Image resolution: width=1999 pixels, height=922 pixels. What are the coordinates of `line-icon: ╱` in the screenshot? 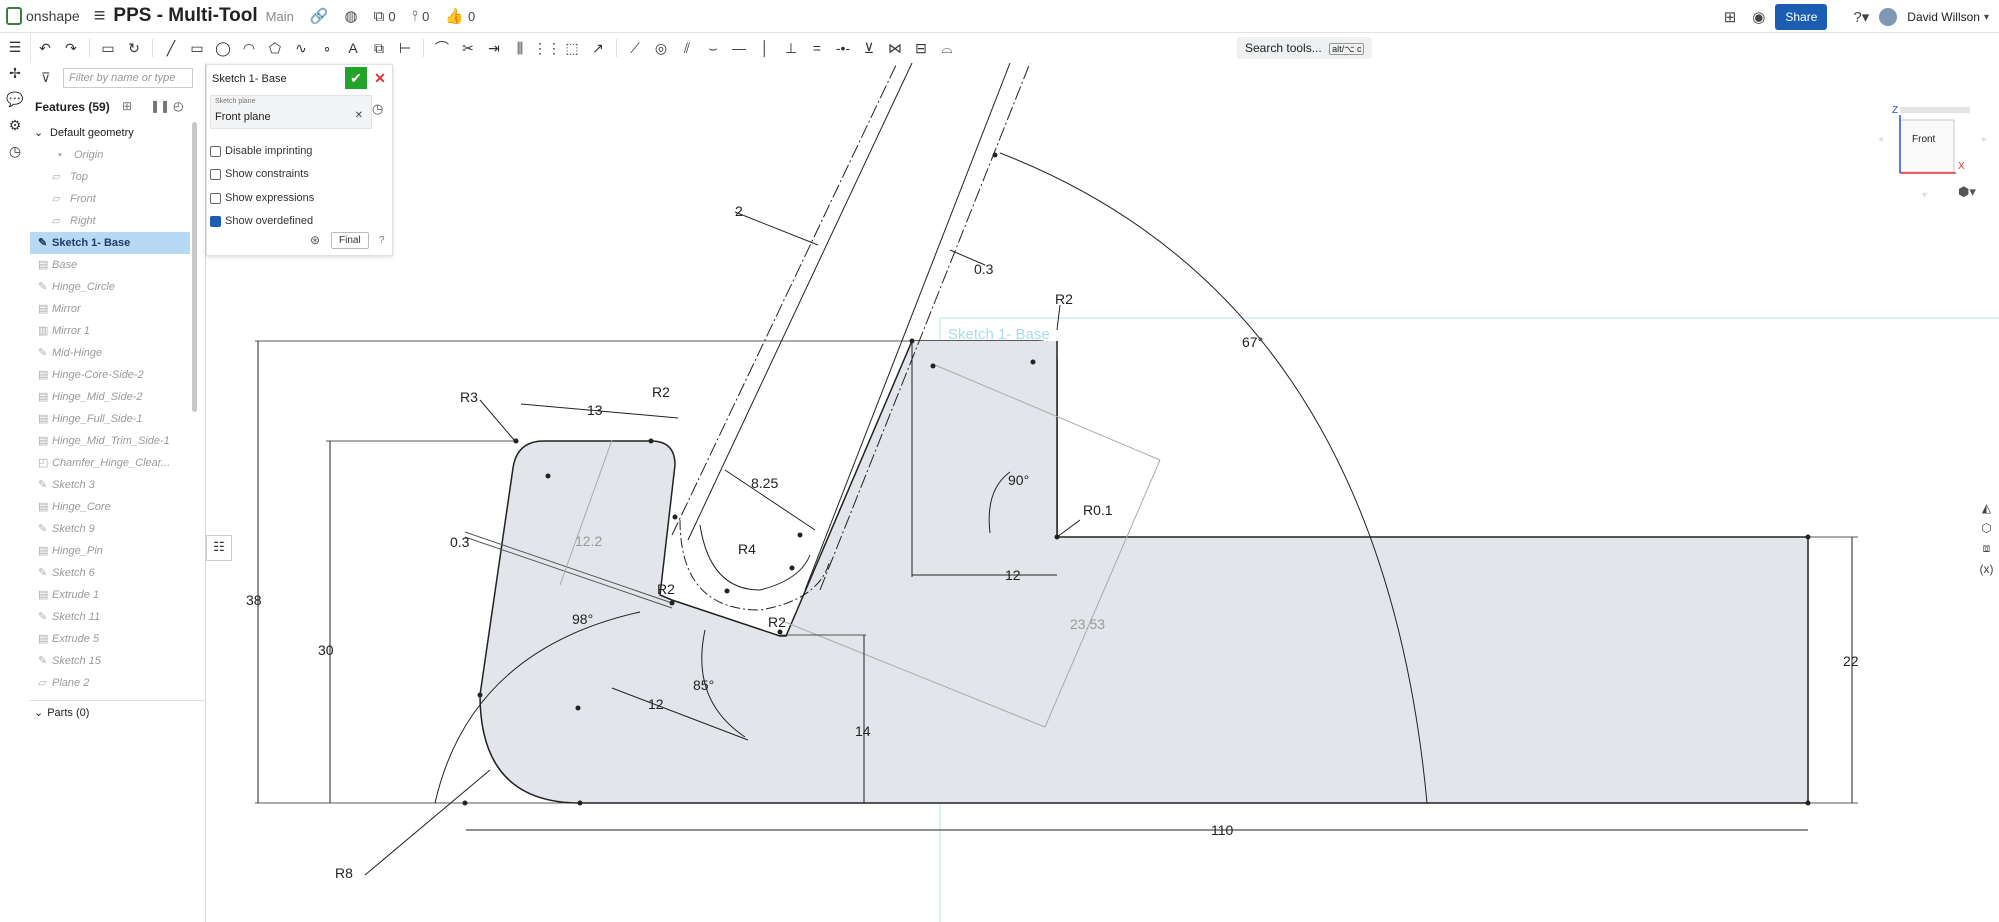 It's located at (171, 48).